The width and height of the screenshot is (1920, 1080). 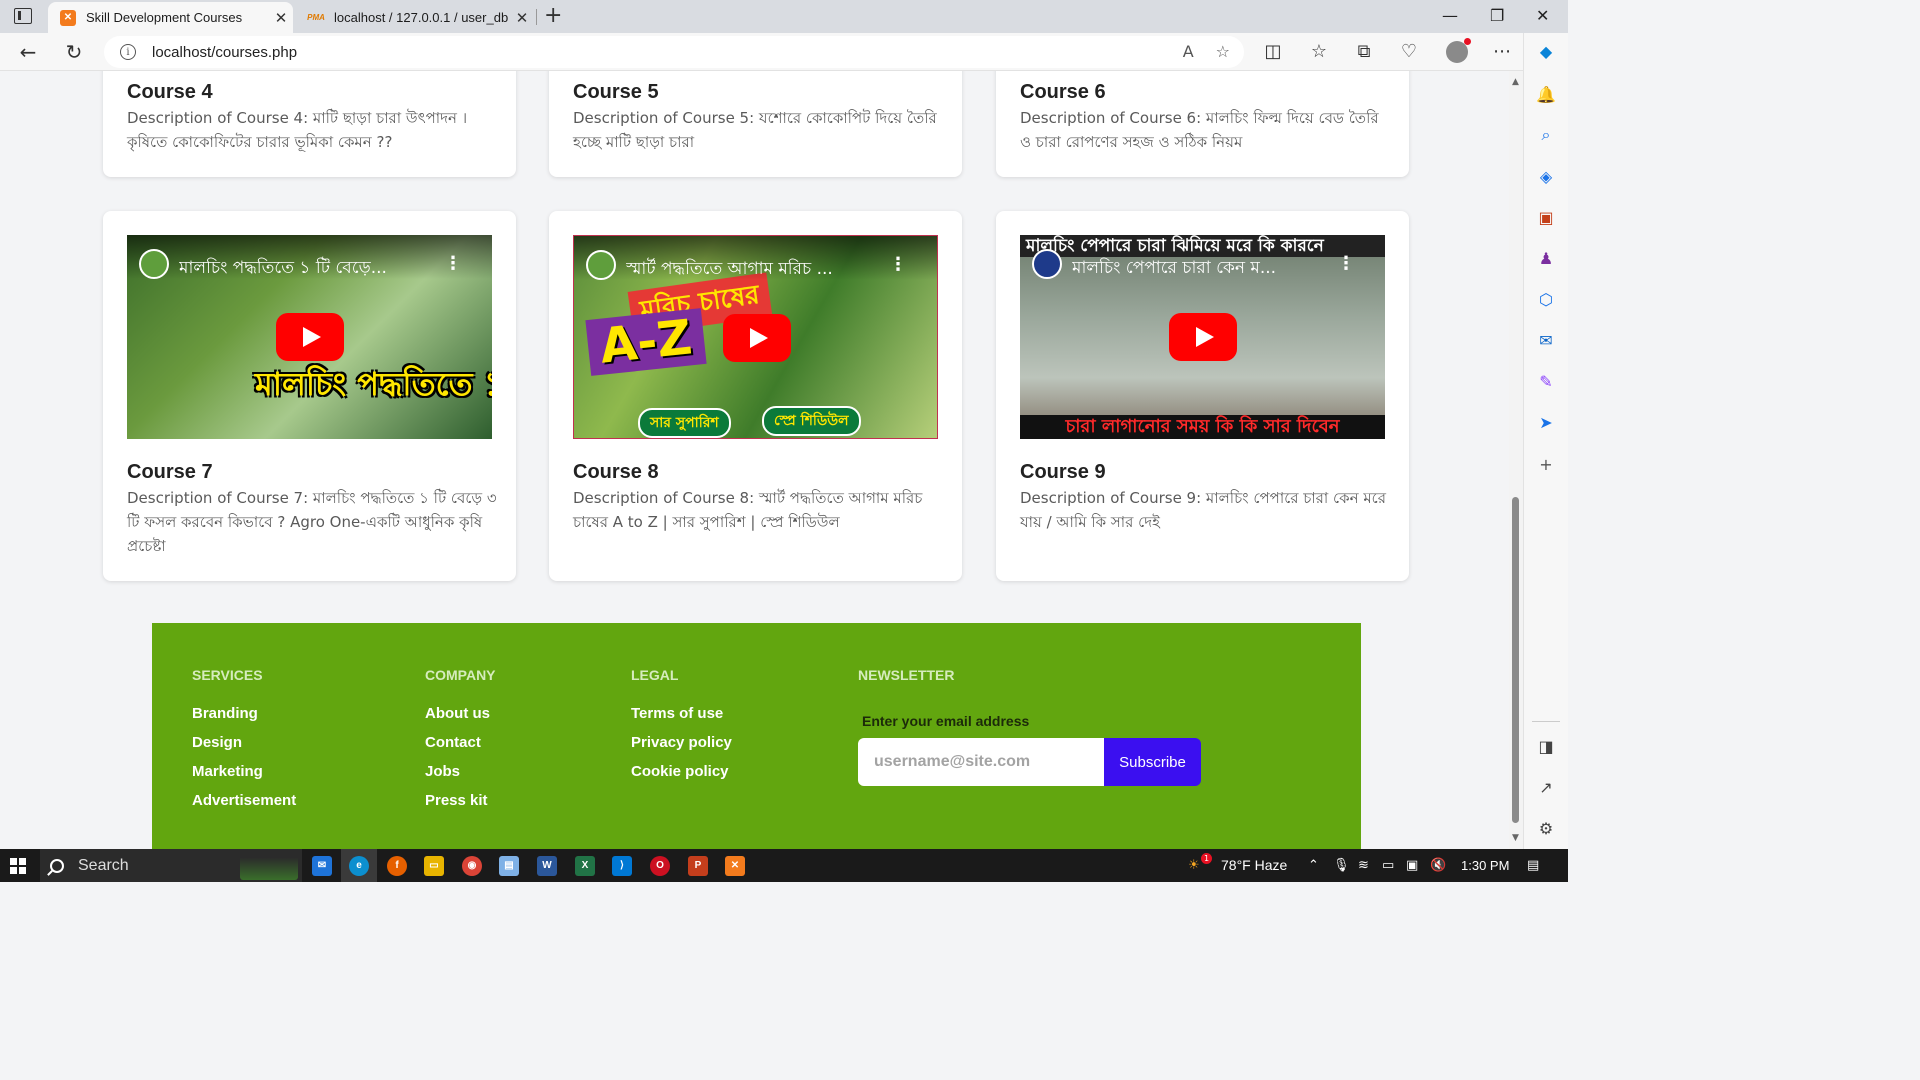 What do you see at coordinates (1254, 865) in the screenshot?
I see `weather-text: 78°F Haze` at bounding box center [1254, 865].